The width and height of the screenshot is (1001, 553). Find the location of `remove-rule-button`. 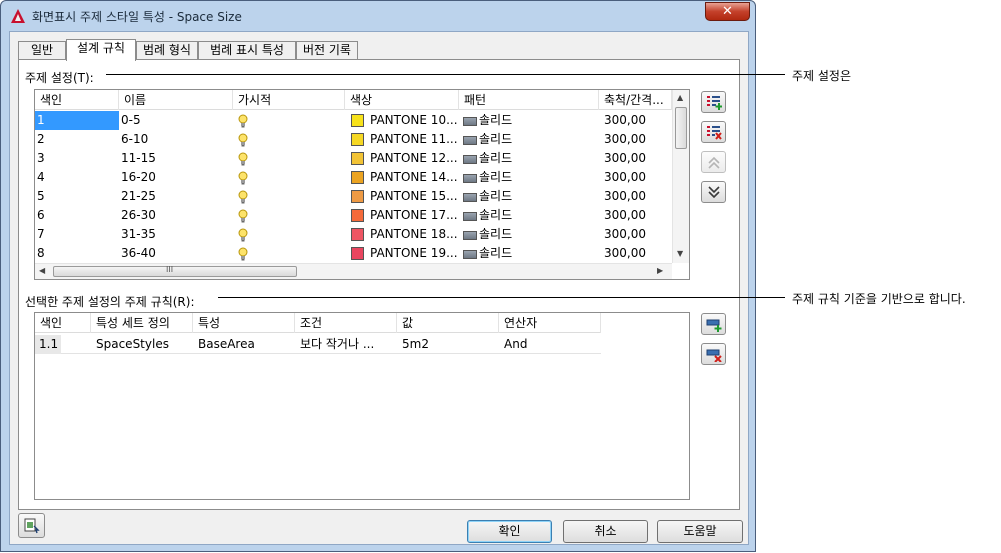

remove-rule-button is located at coordinates (713, 354).